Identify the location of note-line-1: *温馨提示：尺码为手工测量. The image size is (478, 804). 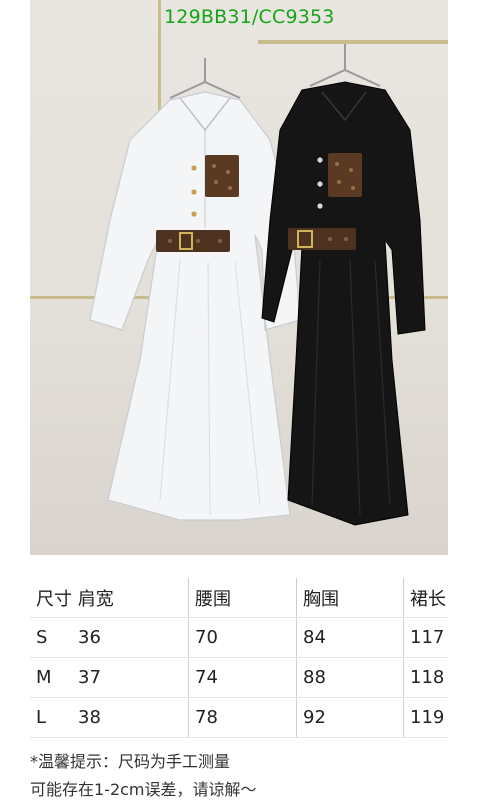
(130, 761).